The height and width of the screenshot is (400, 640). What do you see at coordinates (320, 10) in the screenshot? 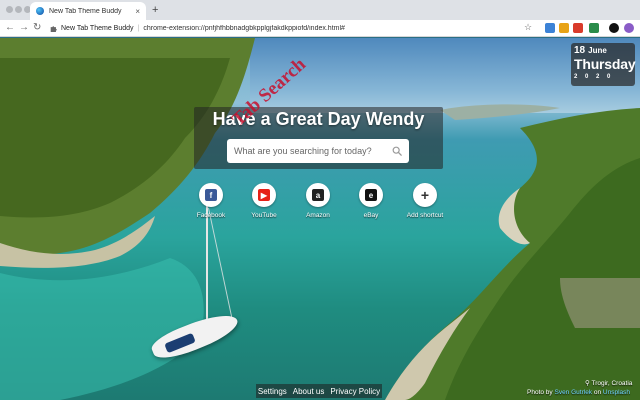
I see `tab-strip: New Tab Theme Buddy × +` at bounding box center [320, 10].